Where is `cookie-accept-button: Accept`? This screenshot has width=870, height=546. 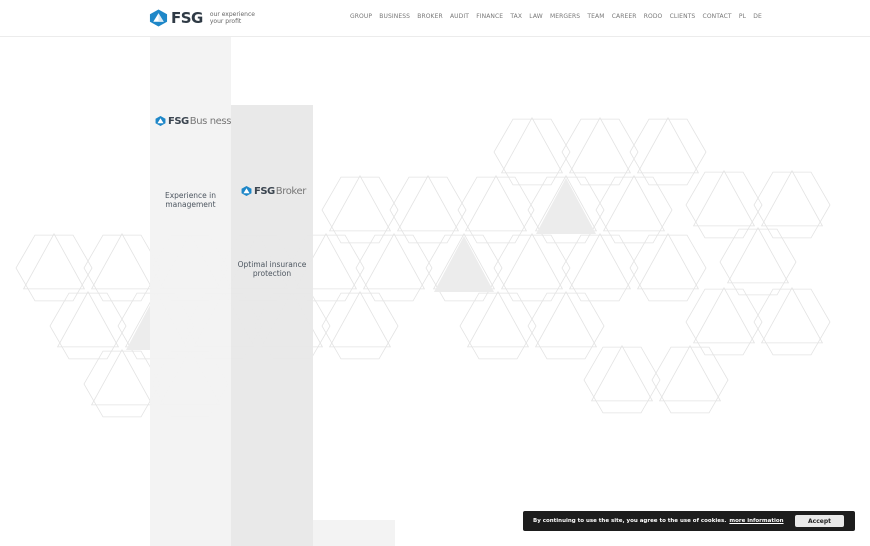 cookie-accept-button: Accept is located at coordinates (819, 521).